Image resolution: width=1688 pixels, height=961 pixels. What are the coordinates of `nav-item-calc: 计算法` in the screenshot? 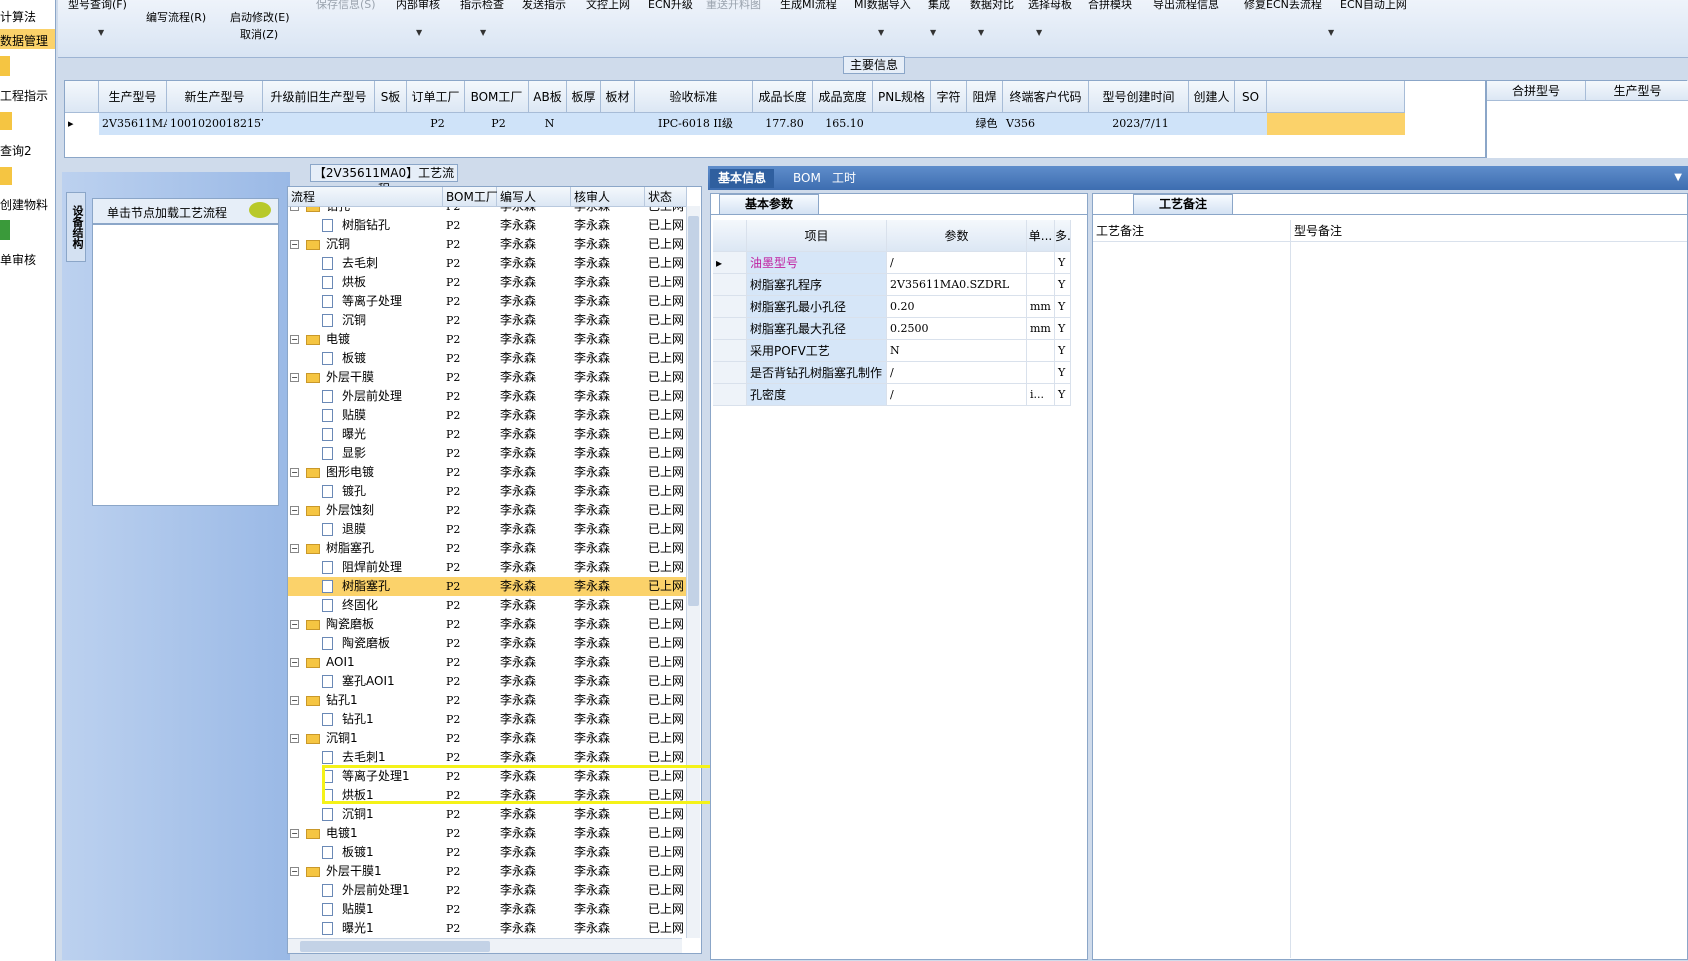 It's located at (18, 16).